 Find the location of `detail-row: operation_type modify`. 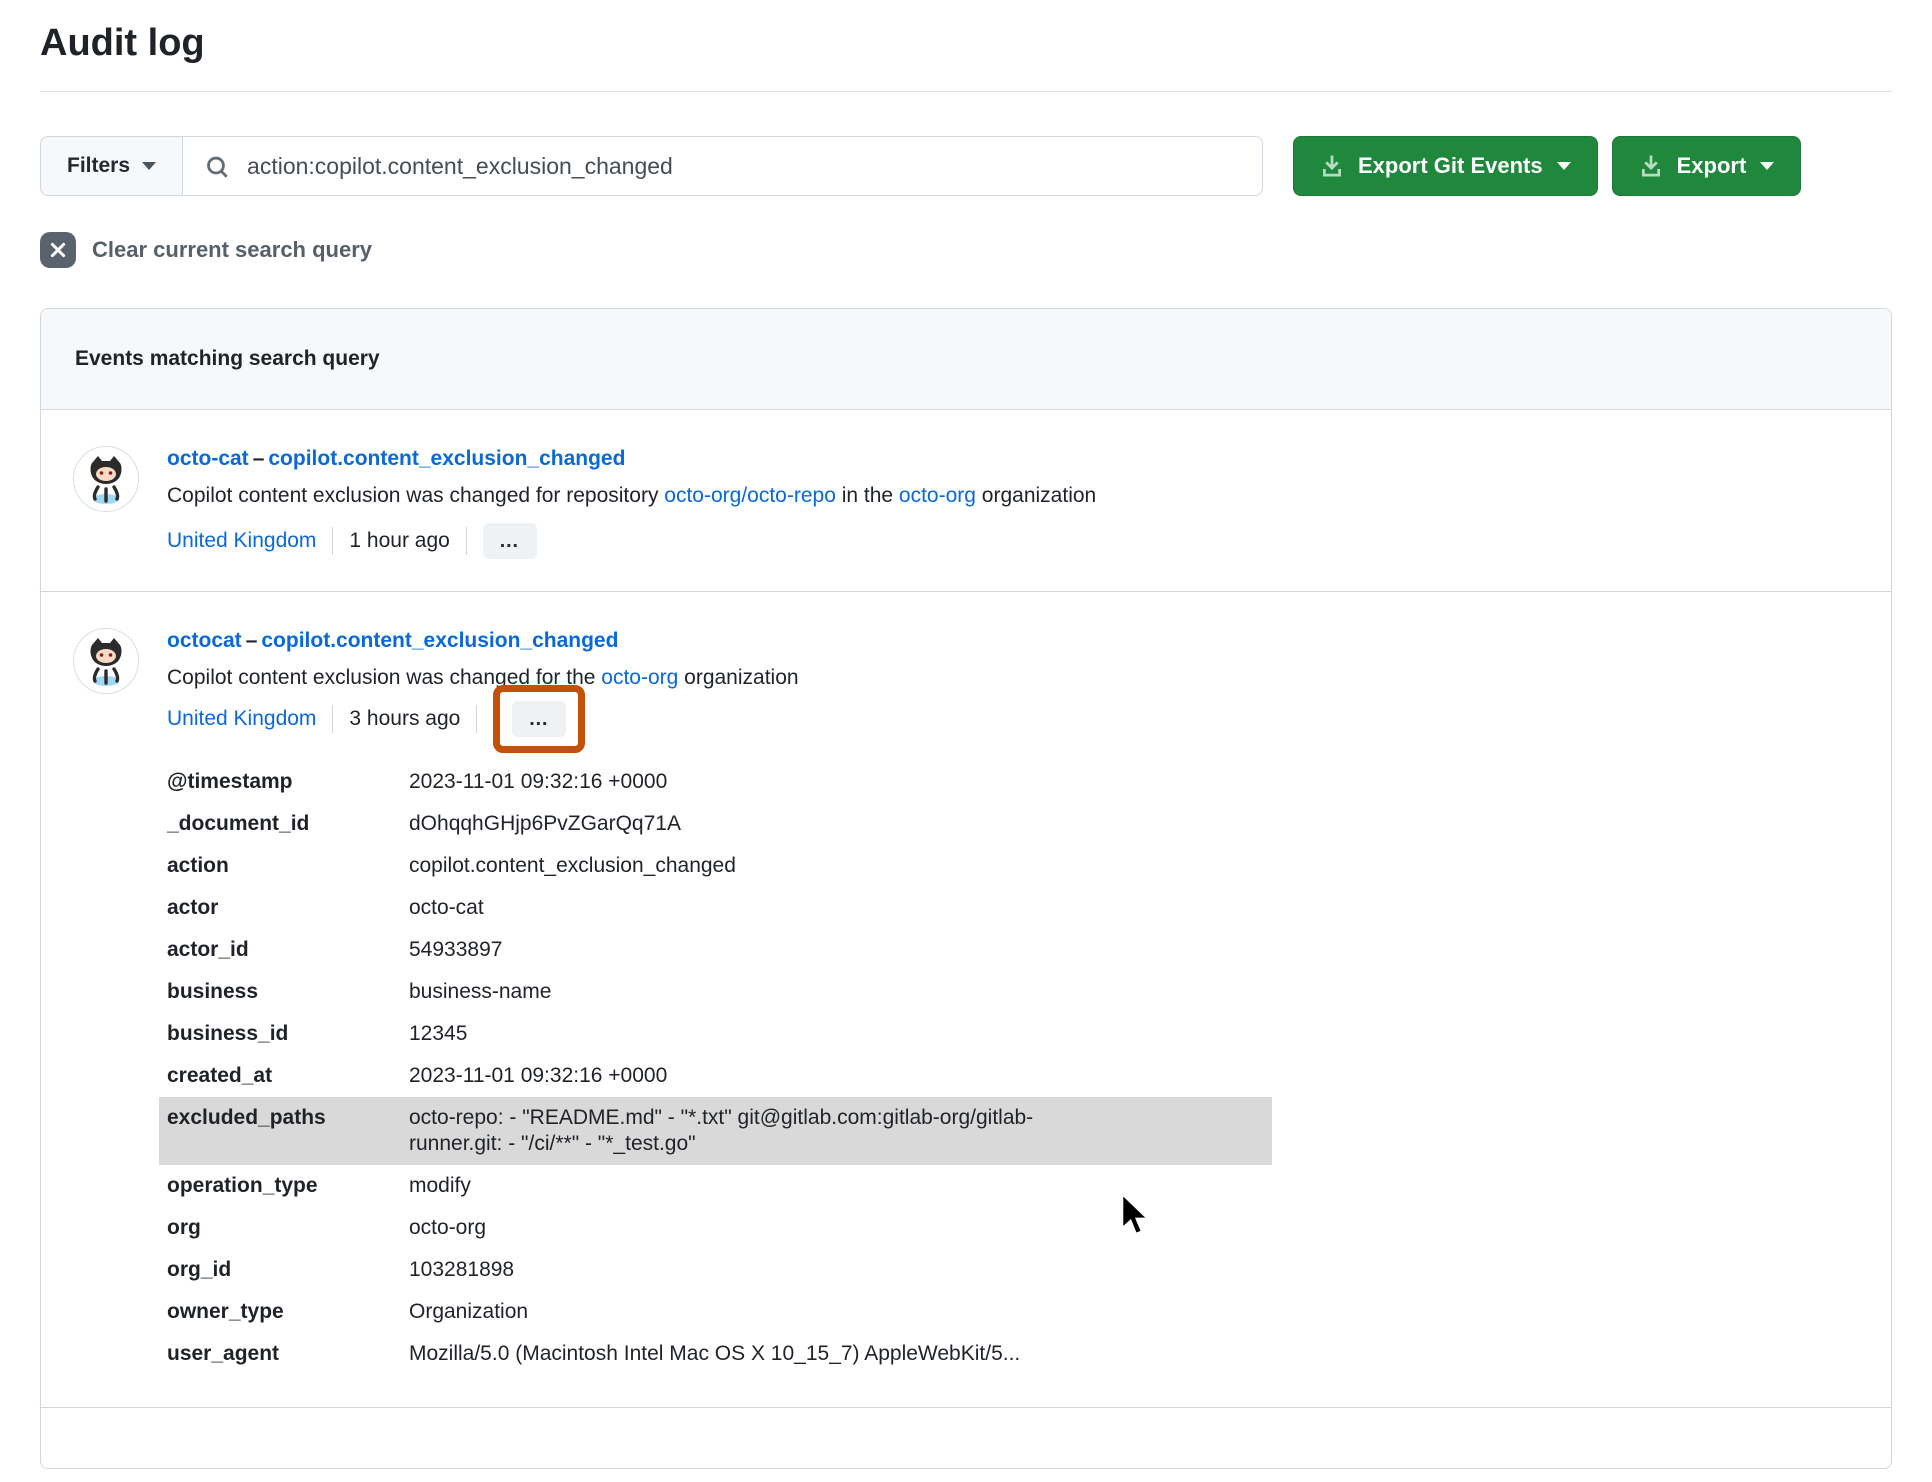

detail-row: operation_type modify is located at coordinates (715, 1186).